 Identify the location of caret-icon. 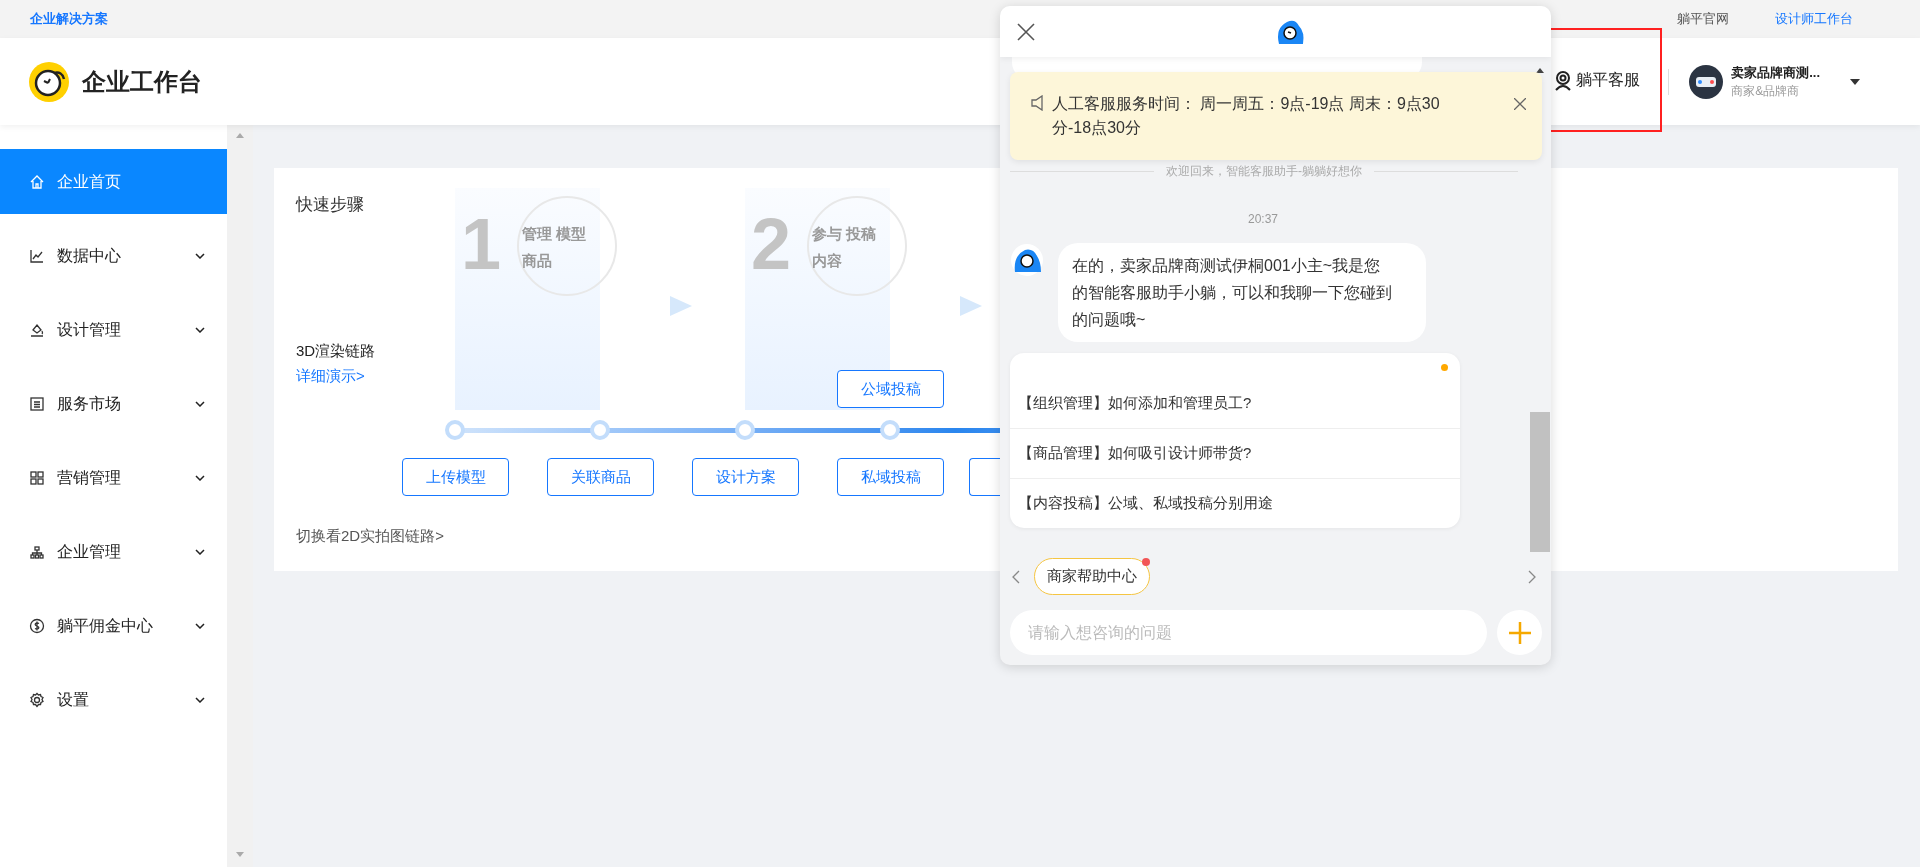
(1855, 81).